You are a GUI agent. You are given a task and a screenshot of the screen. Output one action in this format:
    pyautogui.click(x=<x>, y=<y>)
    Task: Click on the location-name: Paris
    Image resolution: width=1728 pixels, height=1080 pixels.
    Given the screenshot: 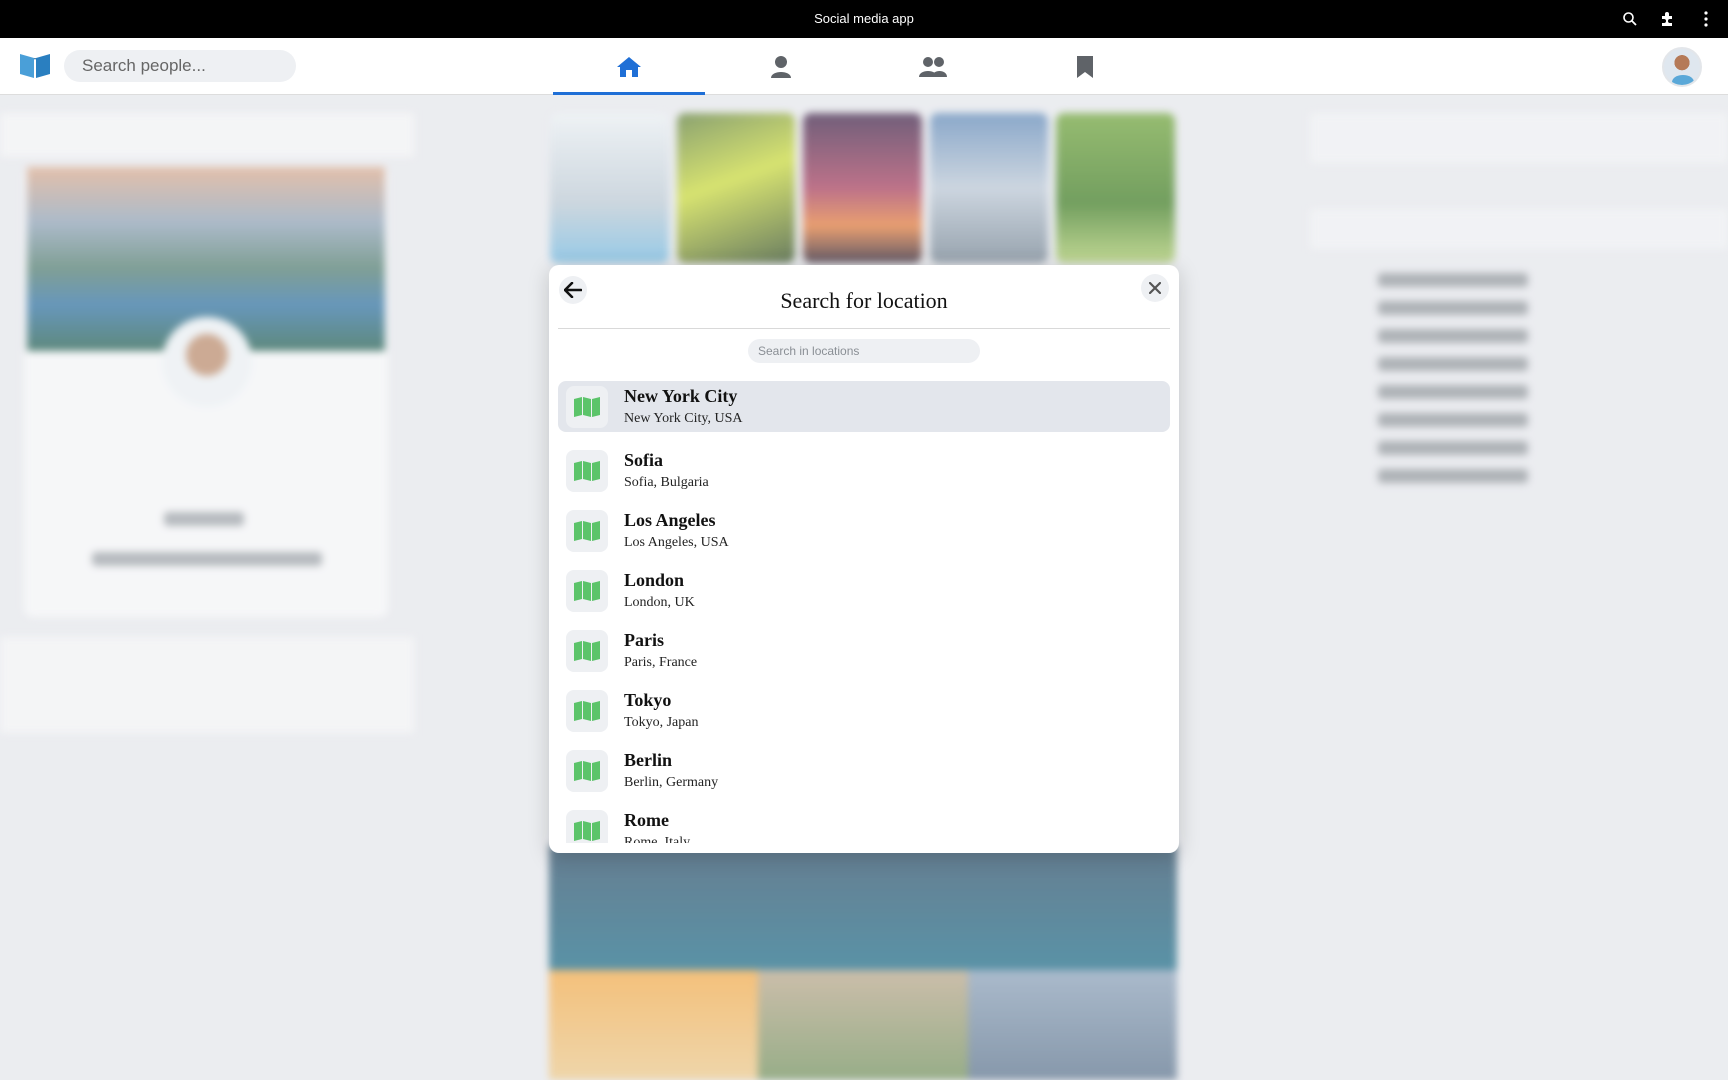 What is the action you would take?
    pyautogui.click(x=644, y=640)
    